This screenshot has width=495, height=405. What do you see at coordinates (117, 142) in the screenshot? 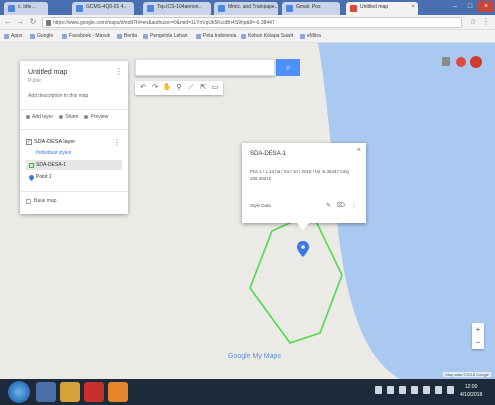
I see `layer-options-icon: ⋮` at bounding box center [117, 142].